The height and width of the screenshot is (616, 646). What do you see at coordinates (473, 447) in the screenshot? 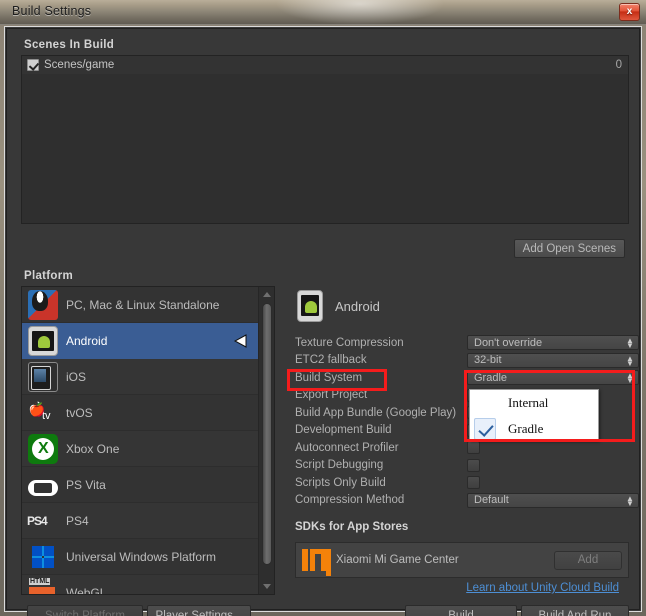
I see `autoconnect-profiler-checkbox` at bounding box center [473, 447].